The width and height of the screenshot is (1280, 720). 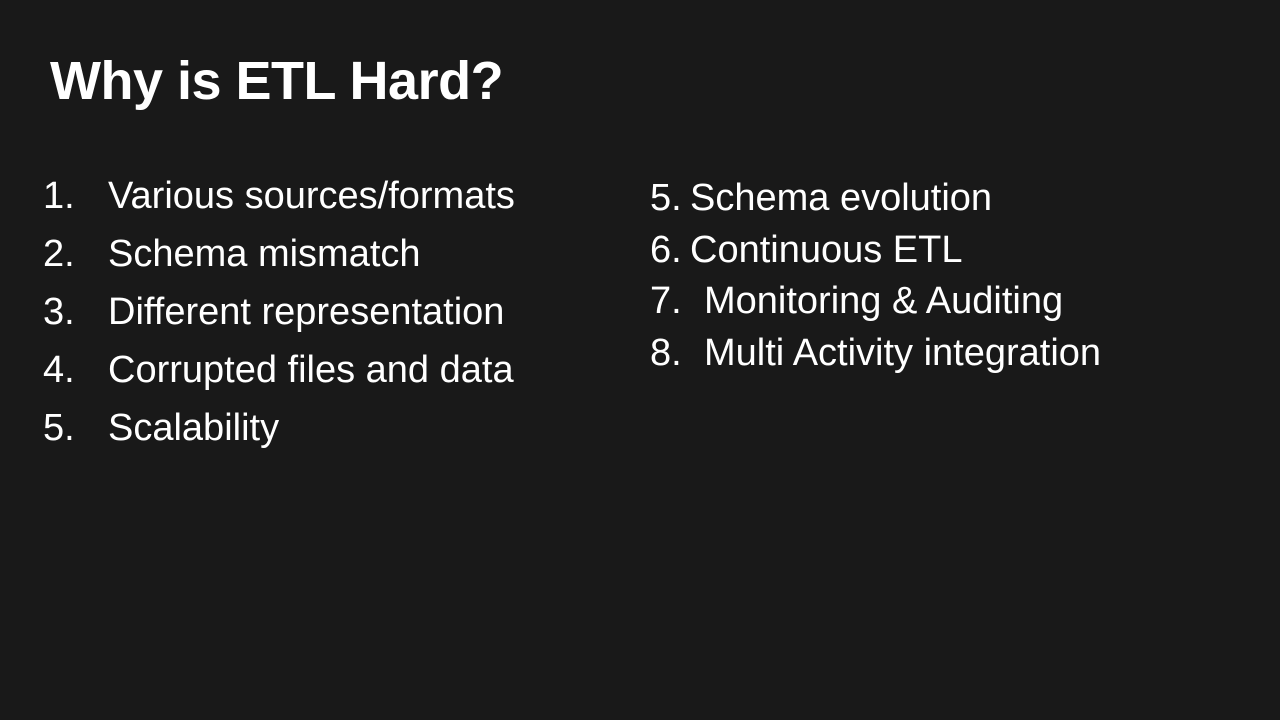 I want to click on list-item-number: 3., so click(x=59, y=312).